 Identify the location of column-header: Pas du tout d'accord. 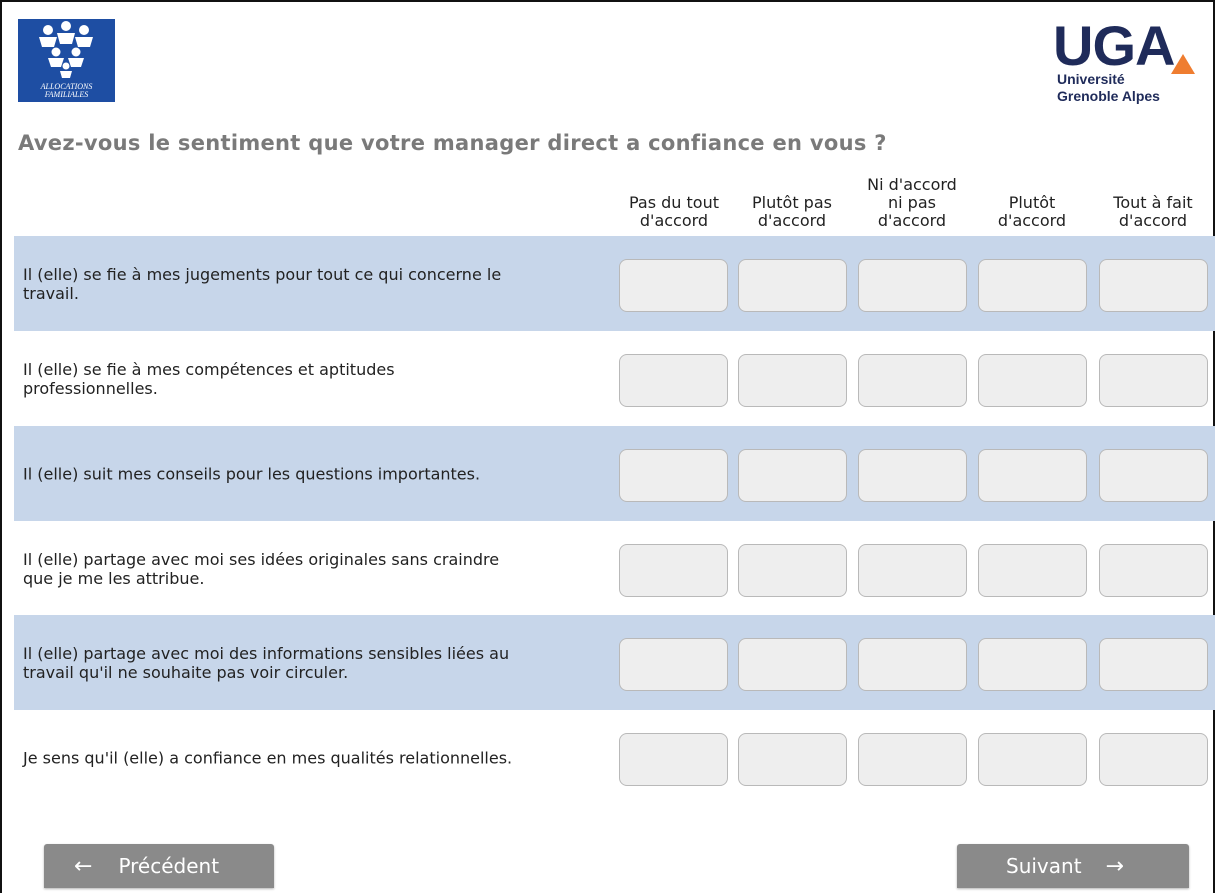
(674, 198).